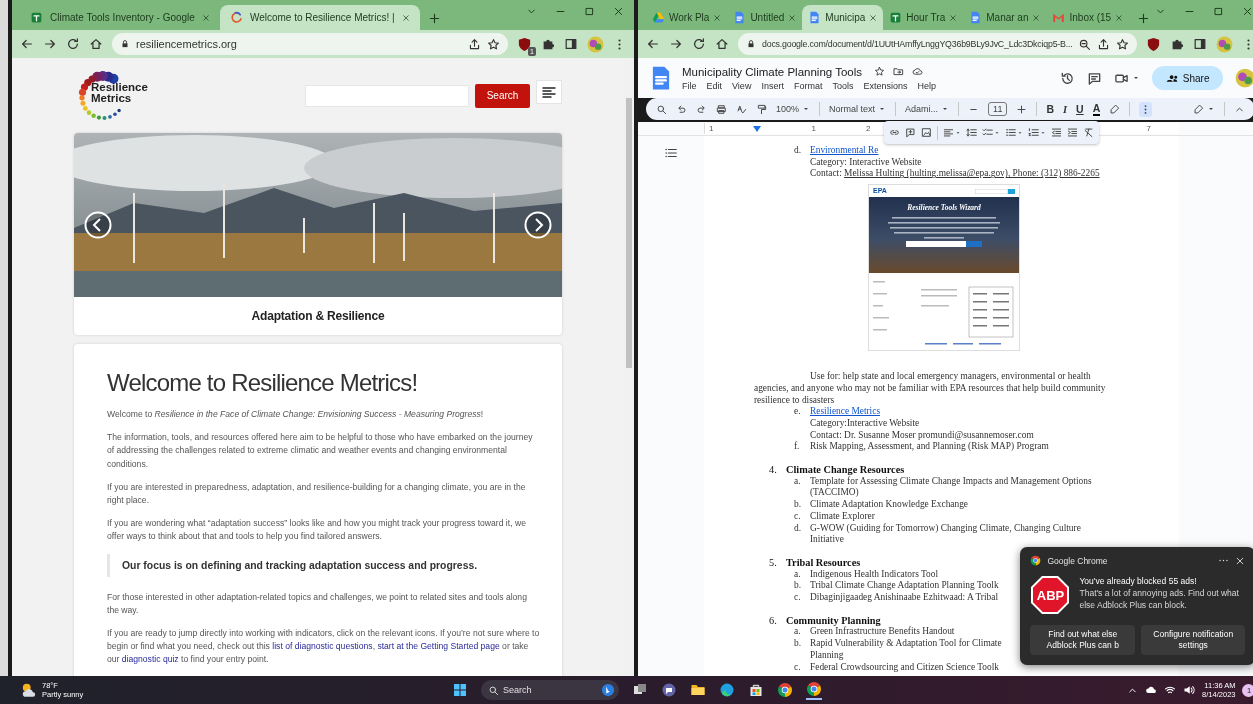  I want to click on outline-icon, so click(671, 153).